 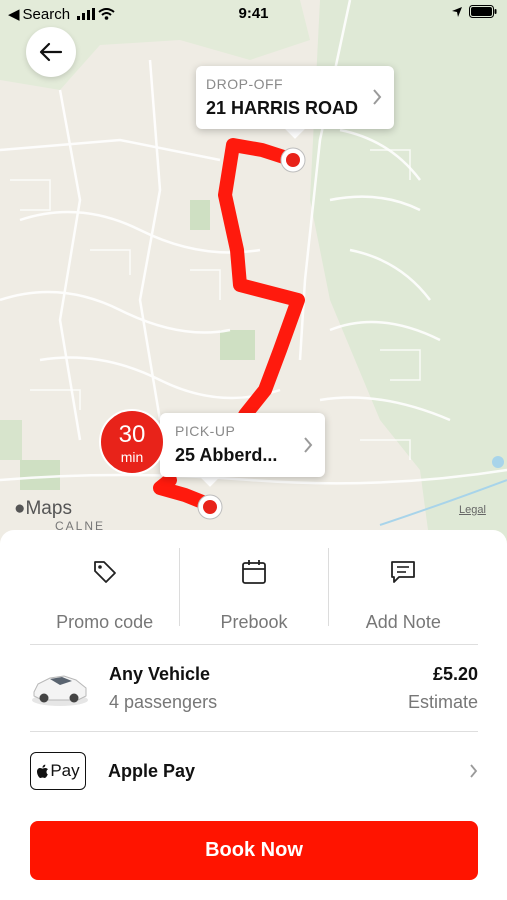 I want to click on back-button, so click(x=51, y=52).